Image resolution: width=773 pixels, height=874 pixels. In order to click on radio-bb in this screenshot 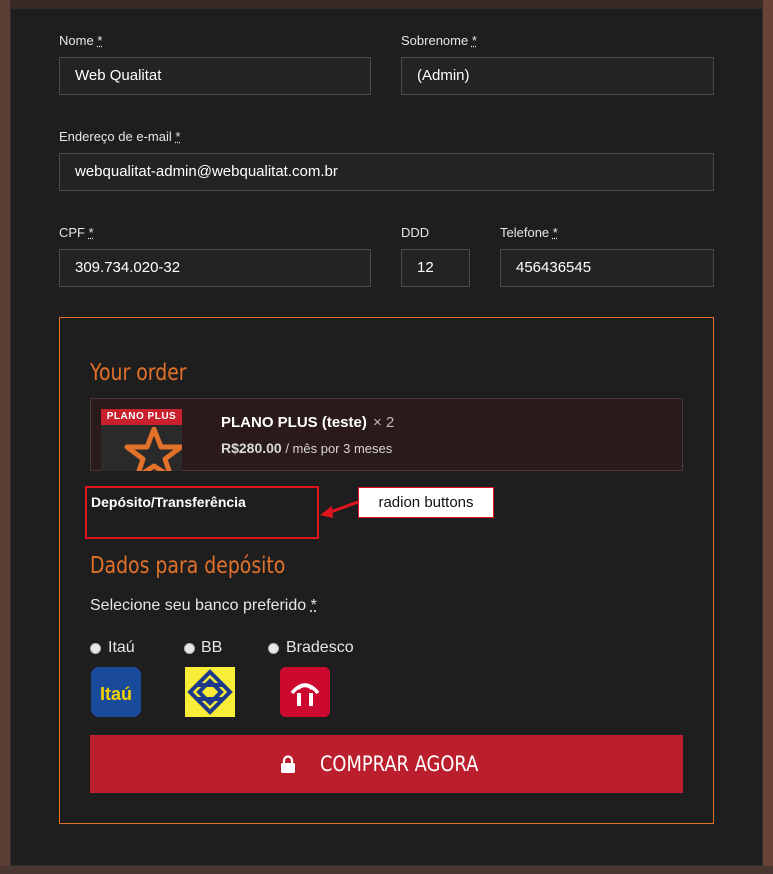, I will do `click(189, 648)`.